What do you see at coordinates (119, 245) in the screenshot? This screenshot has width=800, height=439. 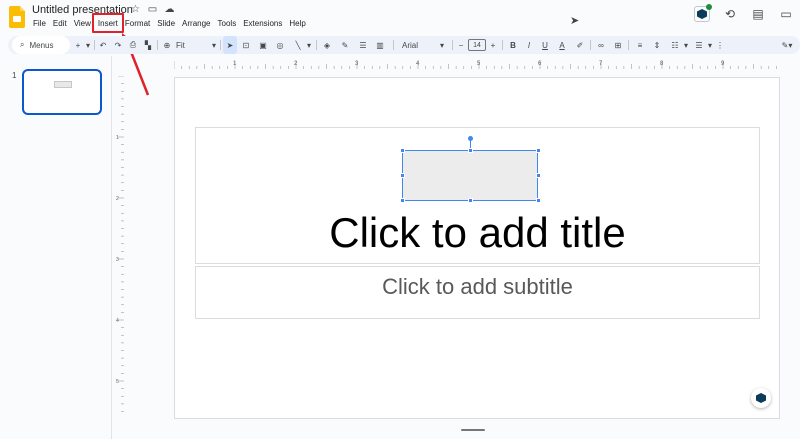 I see `vertical-ruler: 1 2 3 4 5` at bounding box center [119, 245].